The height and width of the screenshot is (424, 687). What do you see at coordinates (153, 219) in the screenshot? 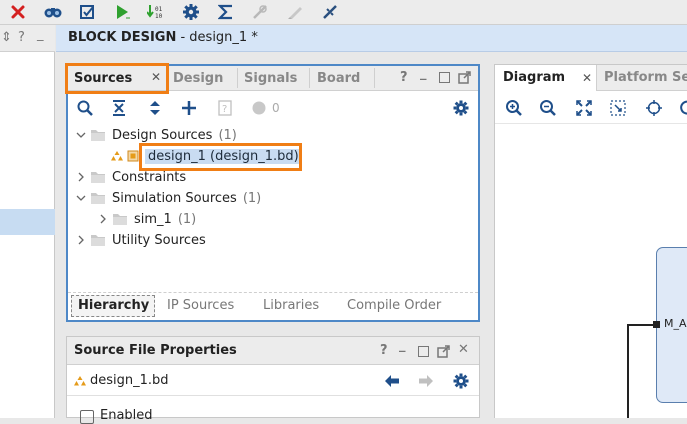
I see `tree-item-label: sim_1` at bounding box center [153, 219].